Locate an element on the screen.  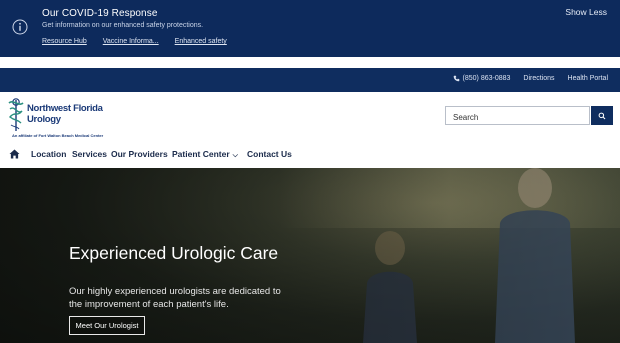
chevron-down-icon: ⌵ is located at coordinates (235, 155).